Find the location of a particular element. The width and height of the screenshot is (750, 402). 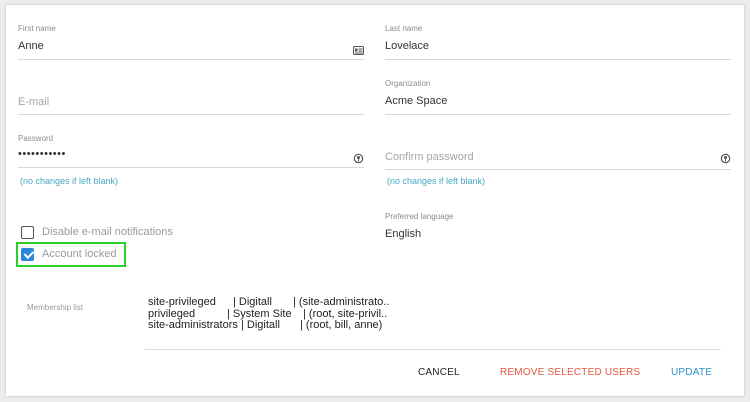

disable-email-option: Disable e-mail notifications is located at coordinates (97, 232).